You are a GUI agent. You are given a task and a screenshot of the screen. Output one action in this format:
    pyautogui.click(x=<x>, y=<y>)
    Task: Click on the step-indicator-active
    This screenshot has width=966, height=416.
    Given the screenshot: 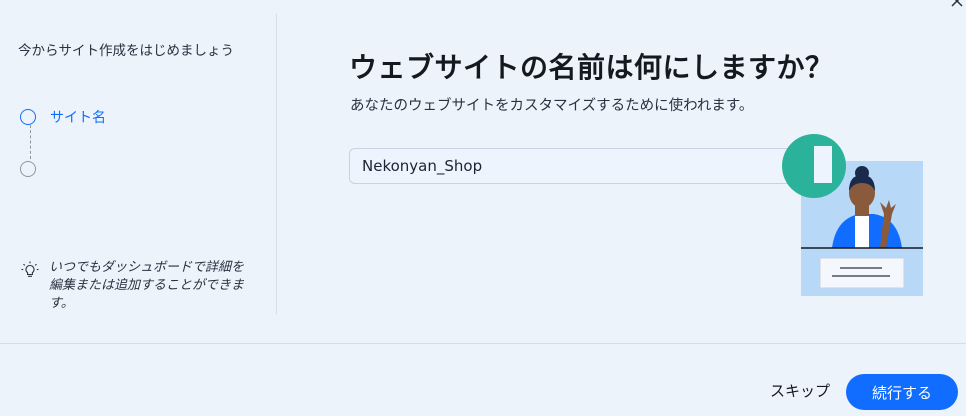 What is the action you would take?
    pyautogui.click(x=28, y=117)
    